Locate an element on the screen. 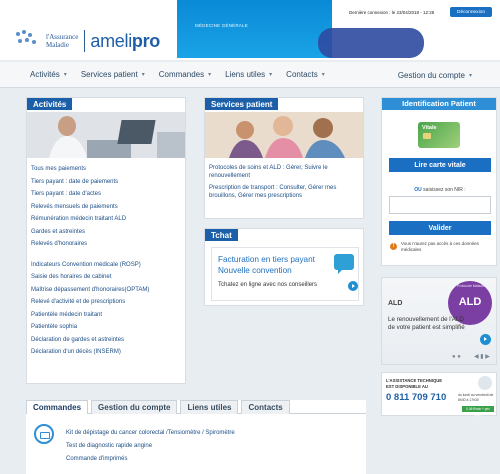 Image resolution: width=500 pixels, height=474 pixels. tab-contacts: Contacts is located at coordinates (265, 407).